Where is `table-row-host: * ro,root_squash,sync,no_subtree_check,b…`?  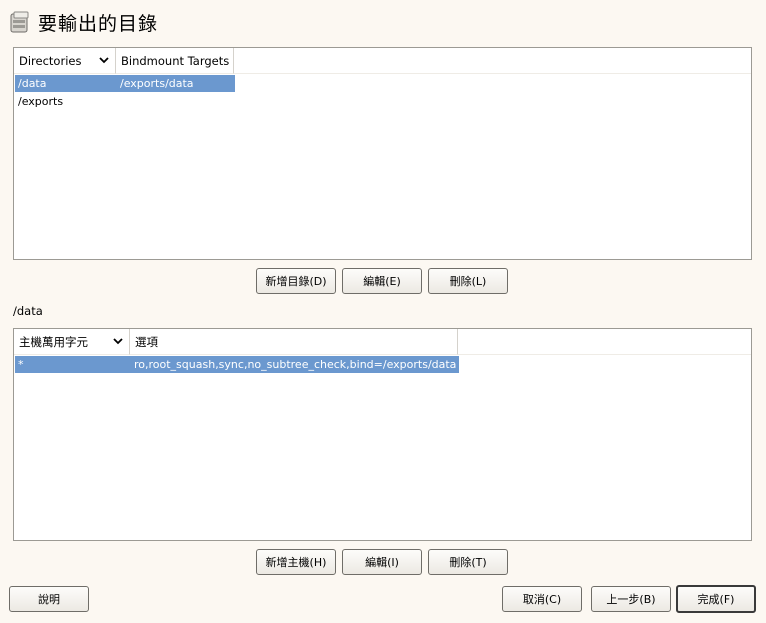 table-row-host: * ro,root_squash,sync,no_subtree_check,b… is located at coordinates (237, 364).